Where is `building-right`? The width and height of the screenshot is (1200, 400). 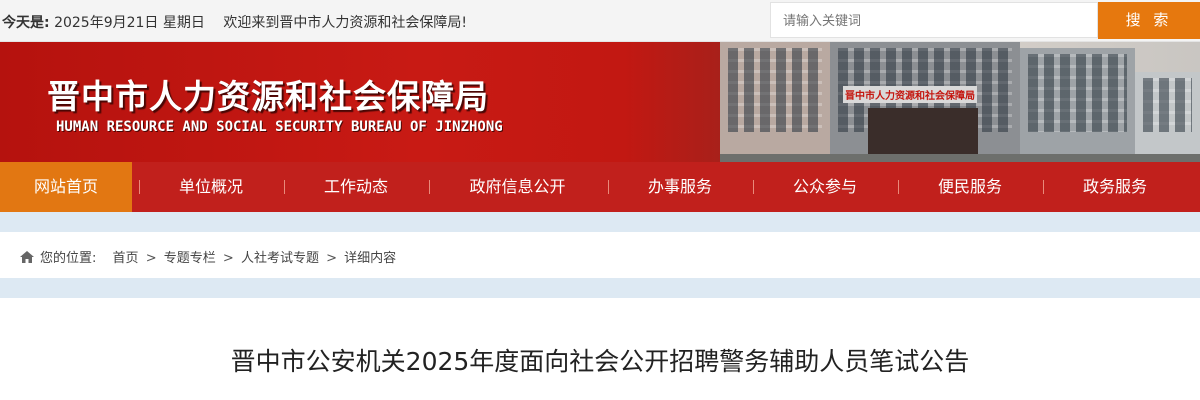
building-right is located at coordinates (1077, 105).